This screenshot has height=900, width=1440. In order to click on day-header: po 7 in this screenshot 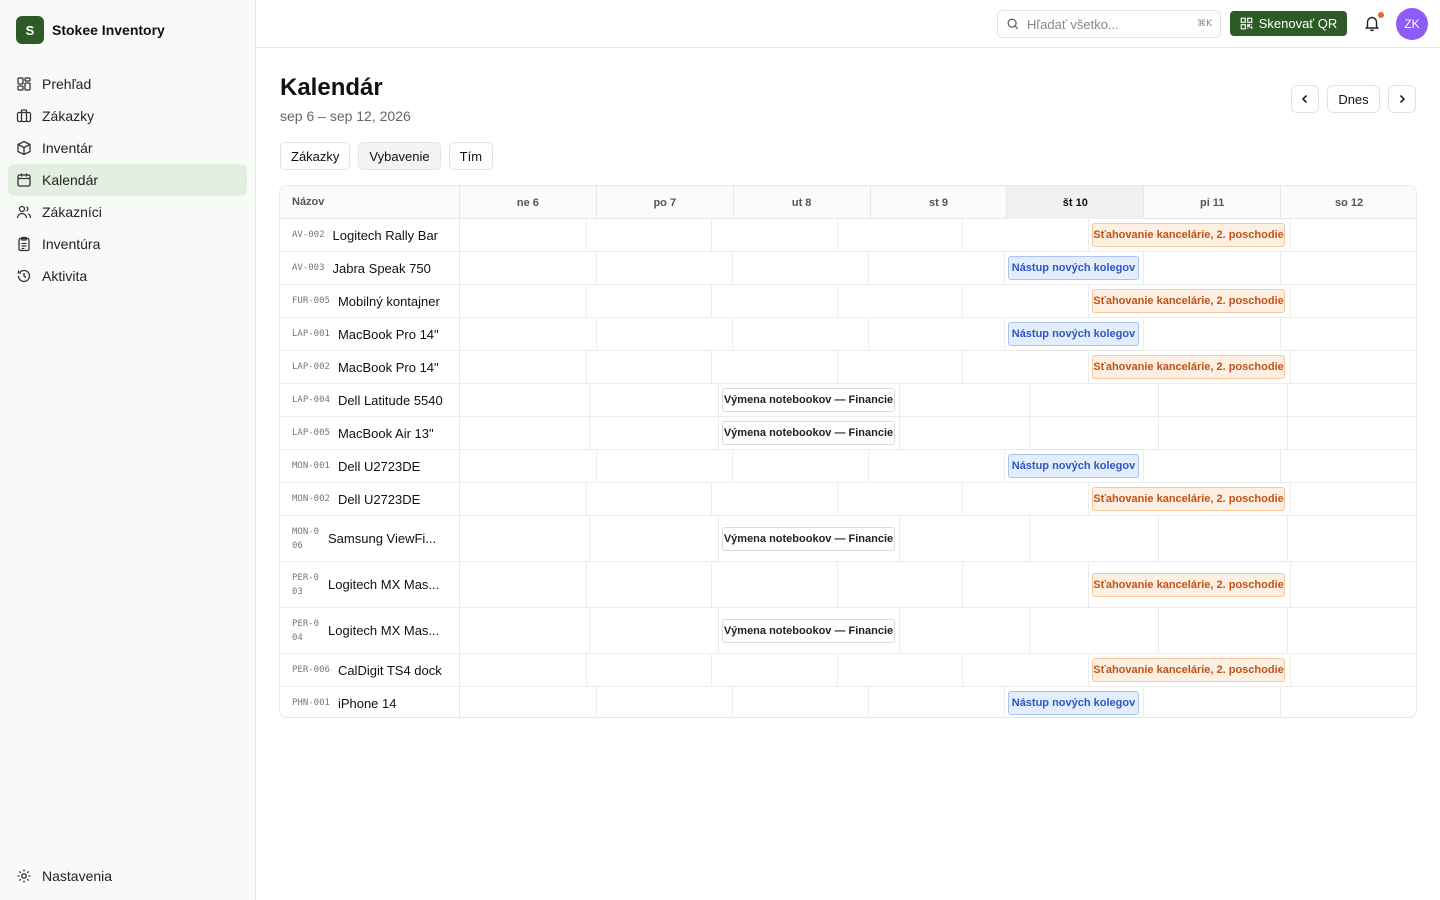, I will do `click(665, 202)`.